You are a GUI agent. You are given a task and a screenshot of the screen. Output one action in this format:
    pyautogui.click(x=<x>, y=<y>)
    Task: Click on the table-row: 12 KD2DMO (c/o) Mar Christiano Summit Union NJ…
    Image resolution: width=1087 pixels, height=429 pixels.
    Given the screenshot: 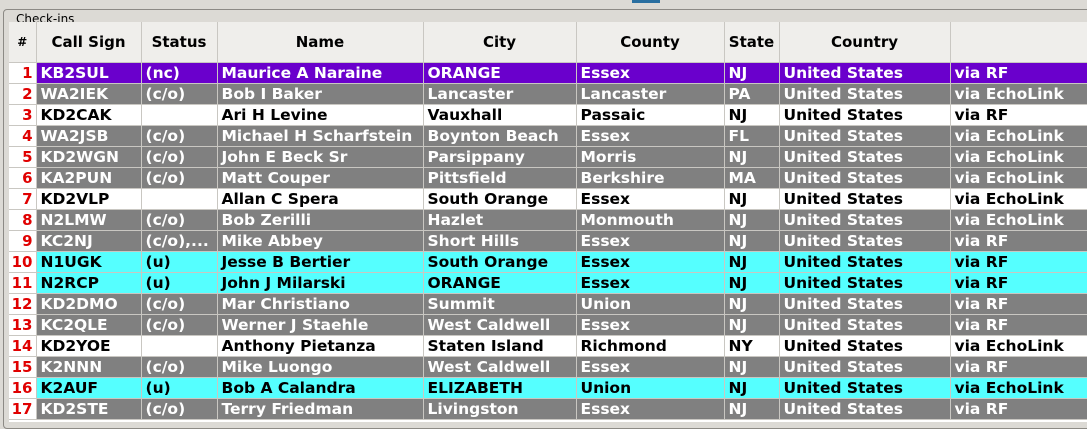 What is the action you would take?
    pyautogui.click(x=548, y=304)
    